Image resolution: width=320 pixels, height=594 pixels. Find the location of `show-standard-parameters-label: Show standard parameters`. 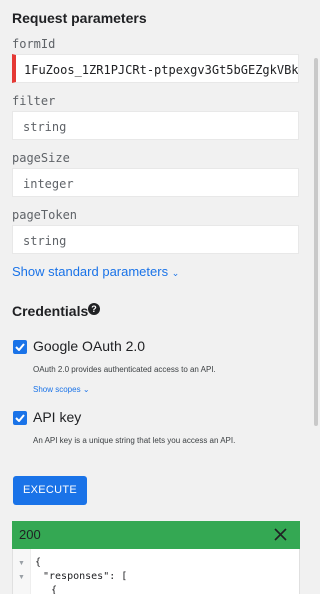

show-standard-parameters-label: Show standard parameters is located at coordinates (90, 271).